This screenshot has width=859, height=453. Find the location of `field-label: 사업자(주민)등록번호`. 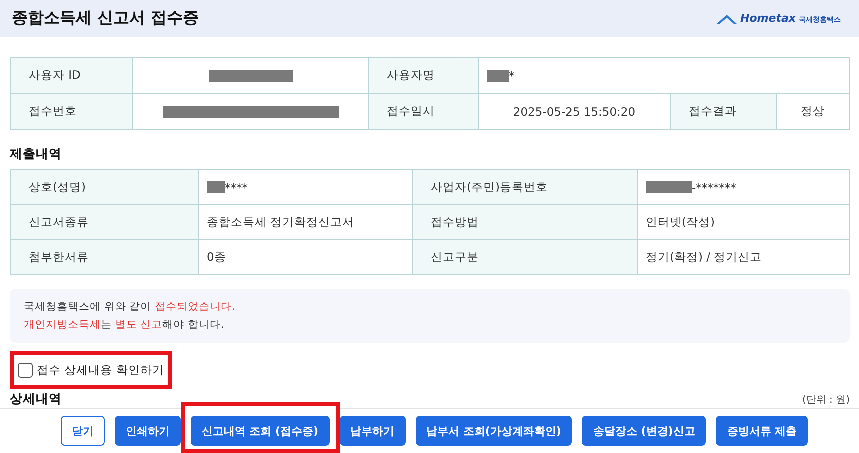

field-label: 사업자(주민)등록번호 is located at coordinates (525, 187).